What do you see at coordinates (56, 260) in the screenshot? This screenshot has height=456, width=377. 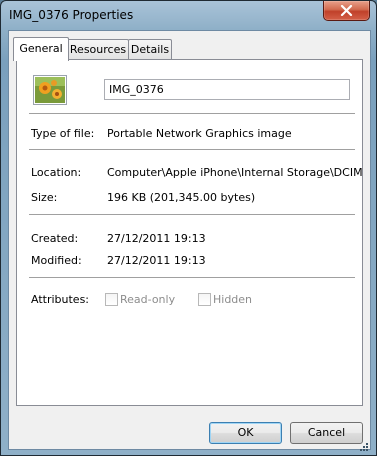 I see `modified-label: Modified:` at bounding box center [56, 260].